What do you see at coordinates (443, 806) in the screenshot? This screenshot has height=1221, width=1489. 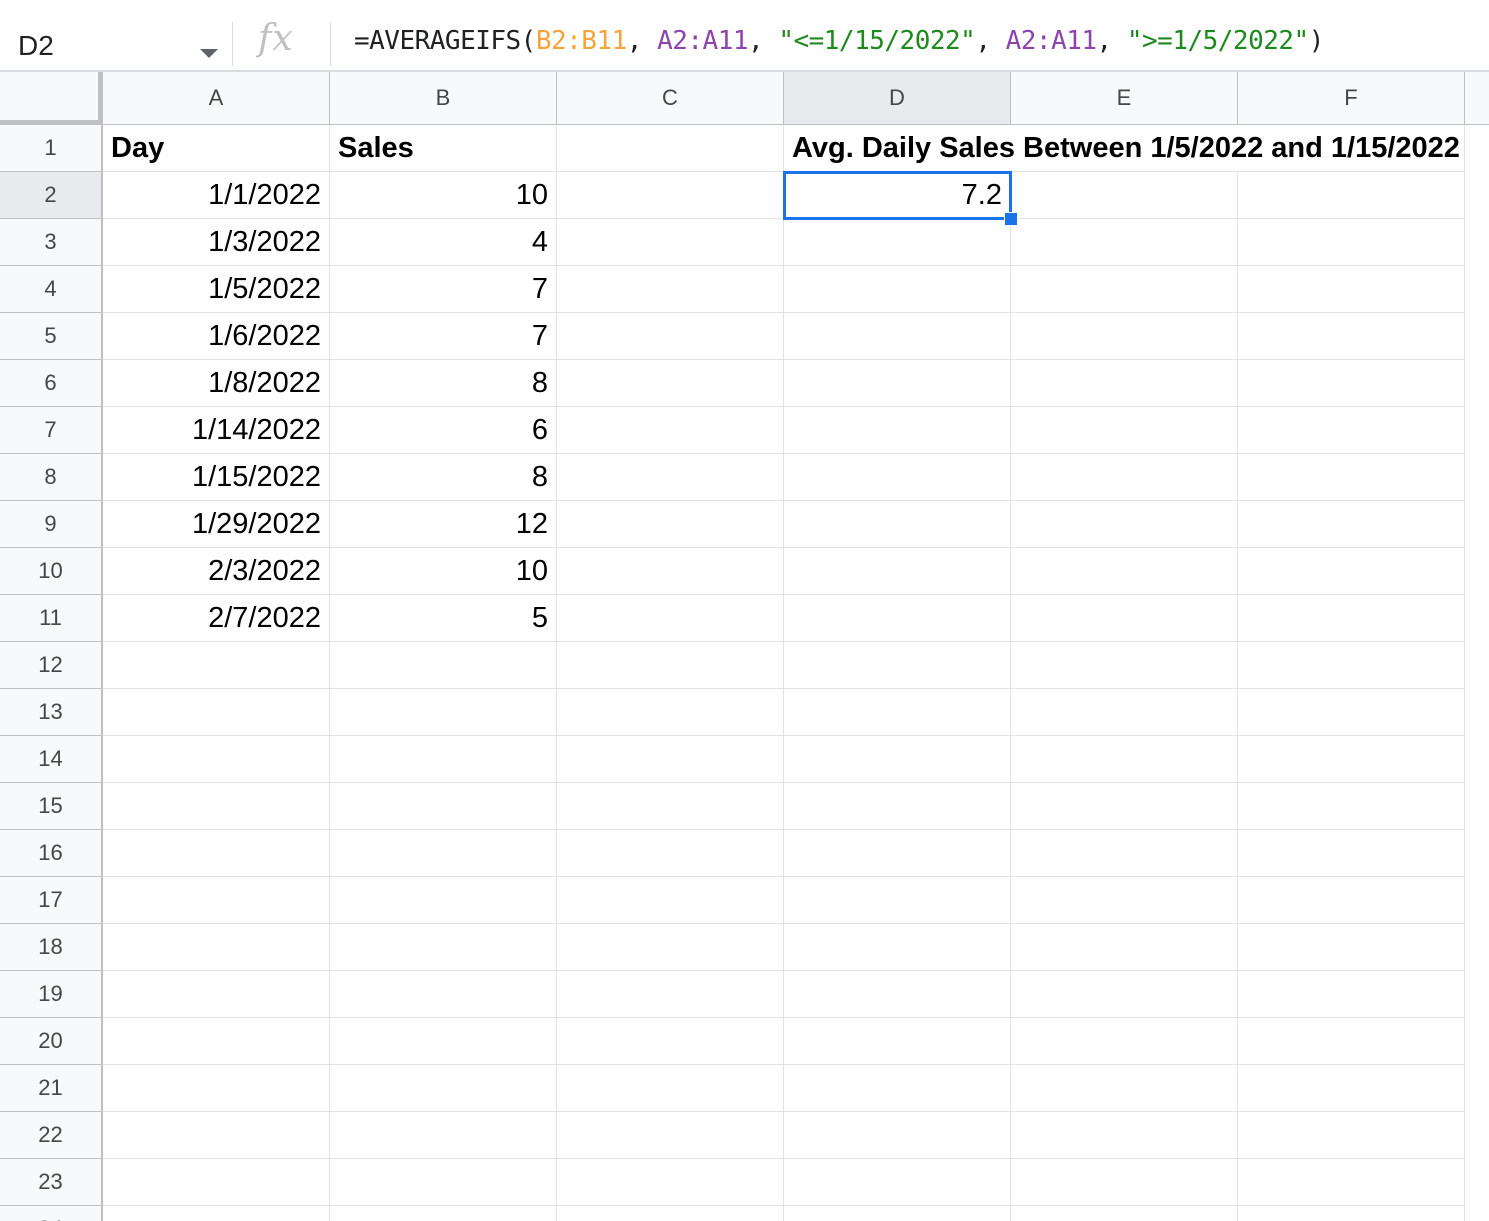 I see `cell-b15` at bounding box center [443, 806].